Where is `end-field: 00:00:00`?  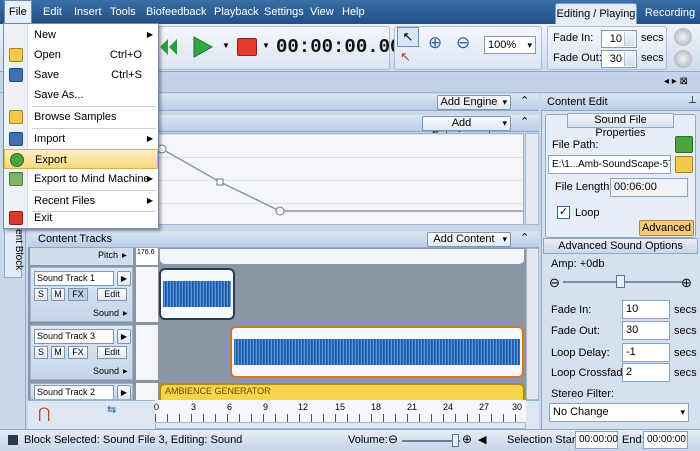 end-field: 00:00:00 is located at coordinates (665, 440).